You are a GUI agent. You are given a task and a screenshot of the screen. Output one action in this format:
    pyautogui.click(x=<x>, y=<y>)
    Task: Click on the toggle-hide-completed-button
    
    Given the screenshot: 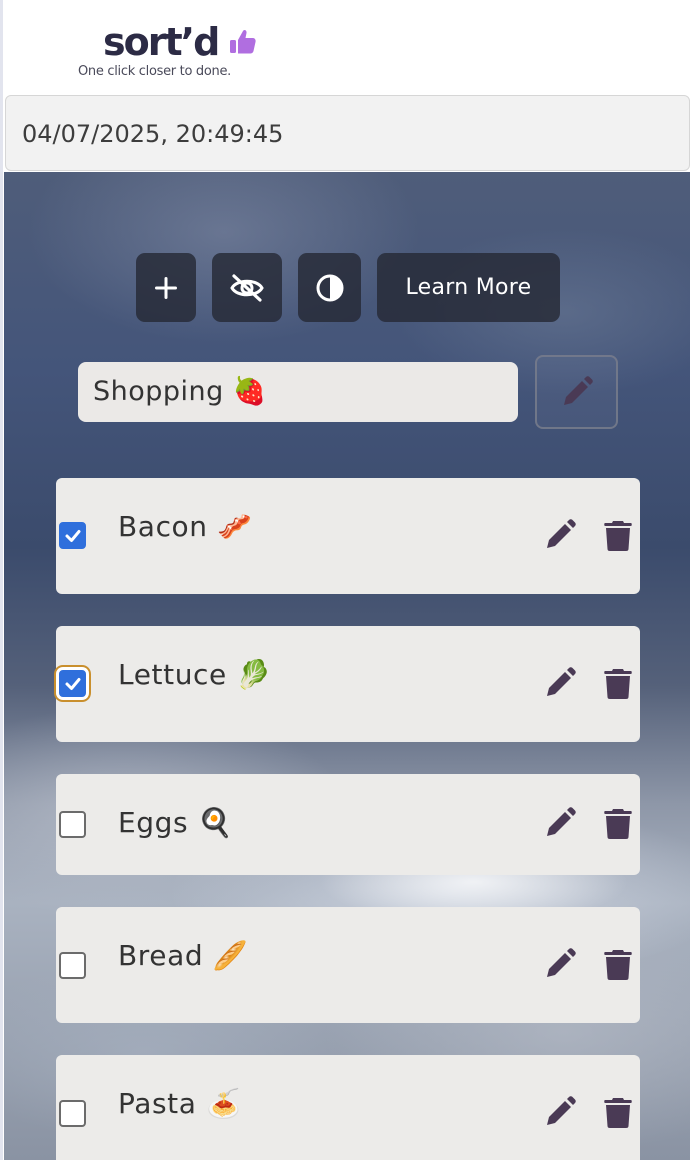 What is the action you would take?
    pyautogui.click(x=247, y=287)
    